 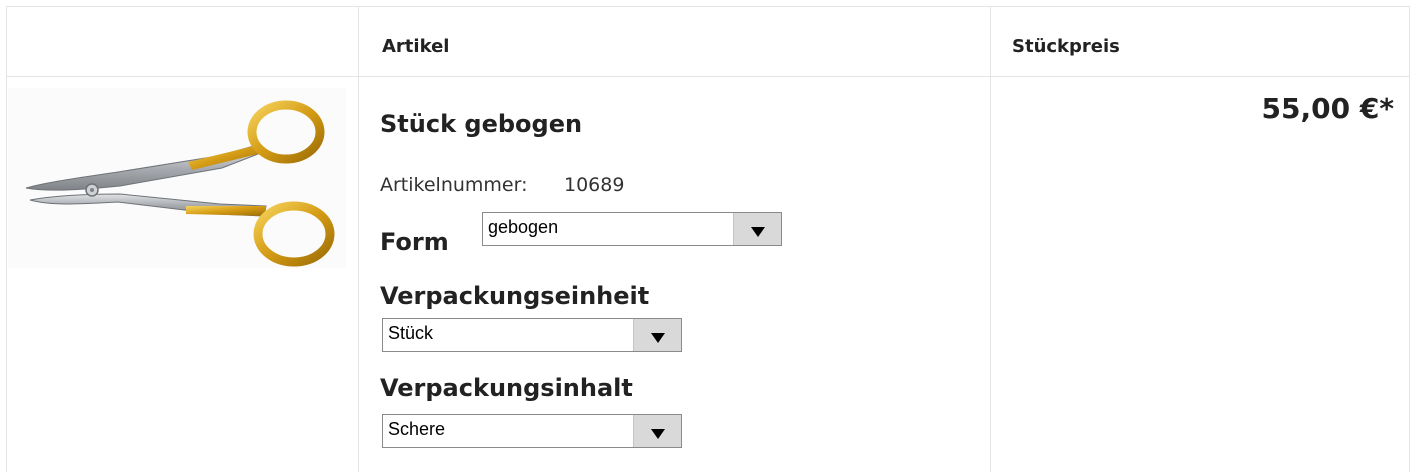 I want to click on product-title: Stück gebogen, so click(x=481, y=124).